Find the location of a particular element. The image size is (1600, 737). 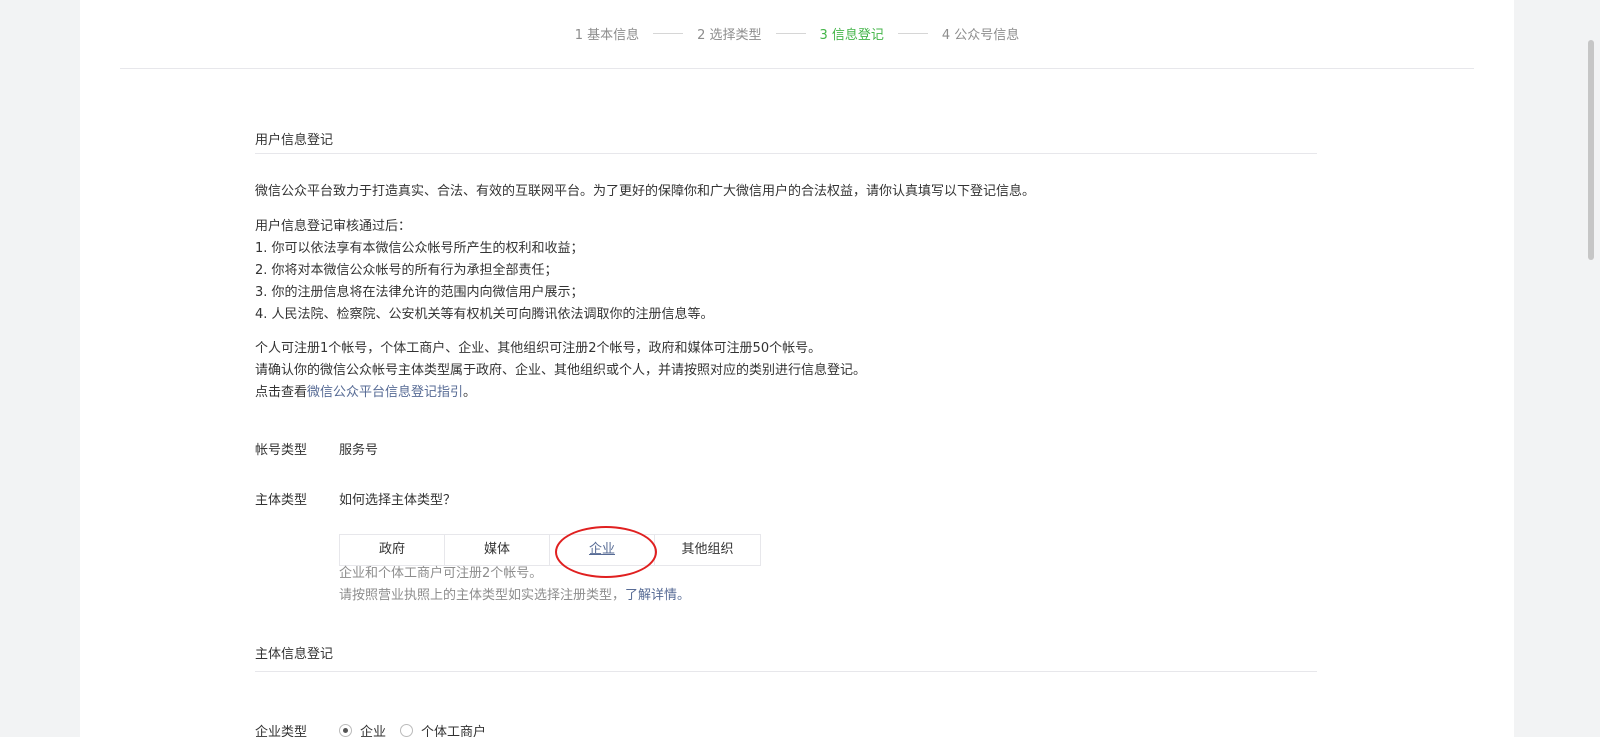

enterprise-type-radio-group: 企业 个体工商户 is located at coordinates (419, 729).